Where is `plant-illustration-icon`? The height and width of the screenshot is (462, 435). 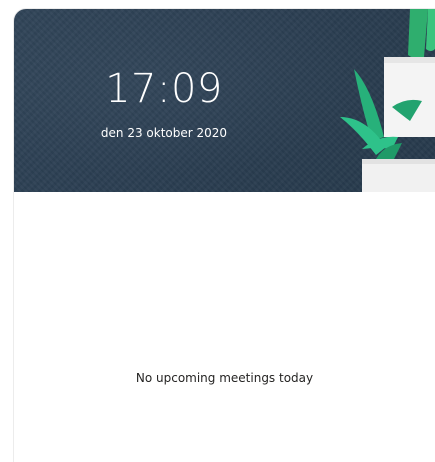
plant-illustration-icon is located at coordinates (387, 100).